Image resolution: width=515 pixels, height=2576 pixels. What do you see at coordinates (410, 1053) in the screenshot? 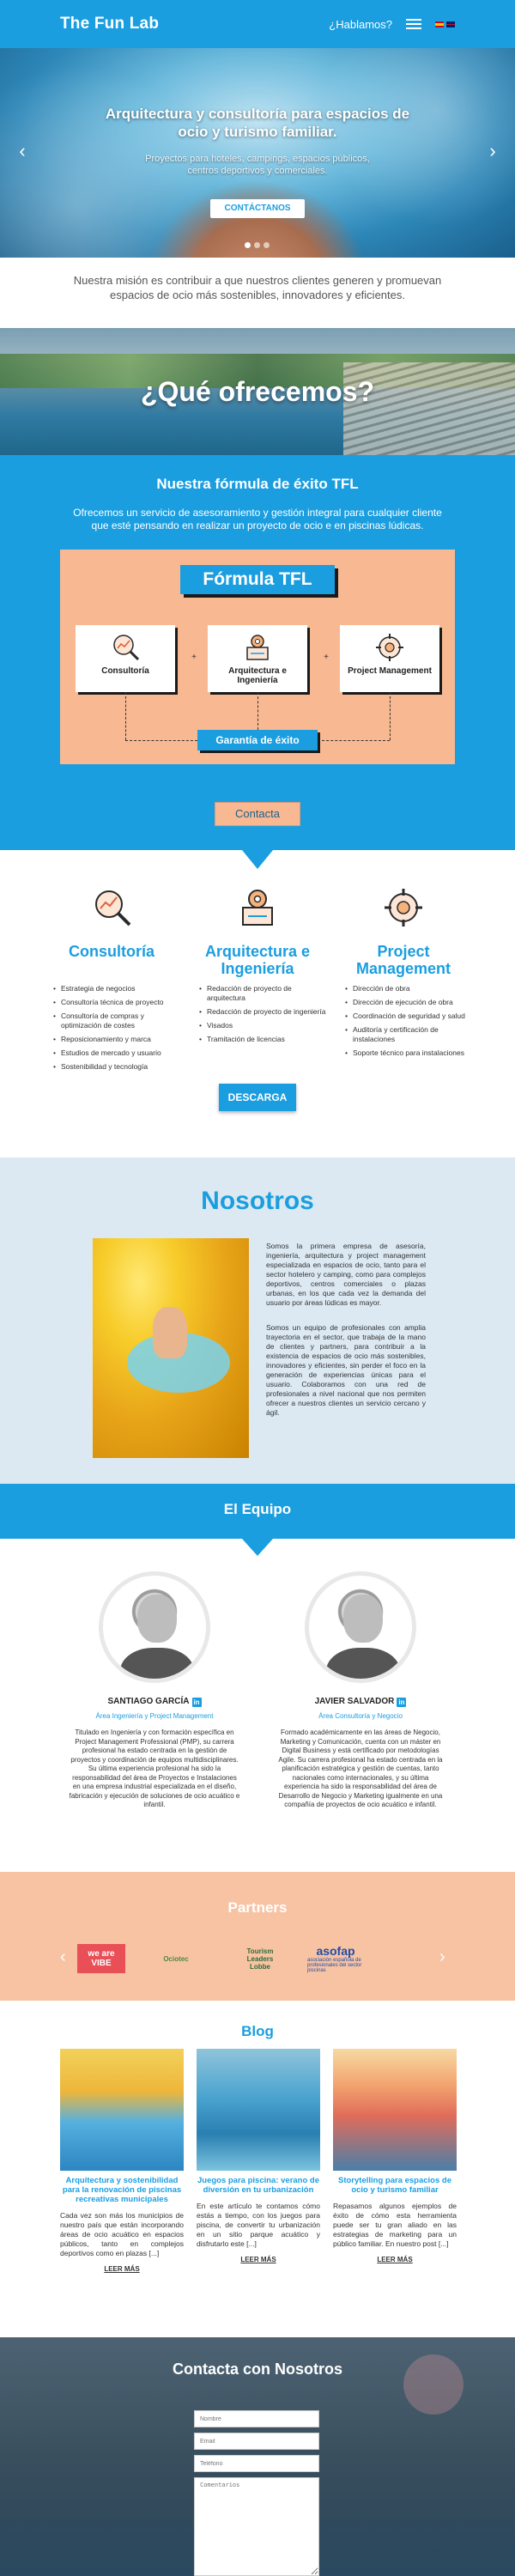
I see `list-item: Soporte técnico para instalaciones` at bounding box center [410, 1053].